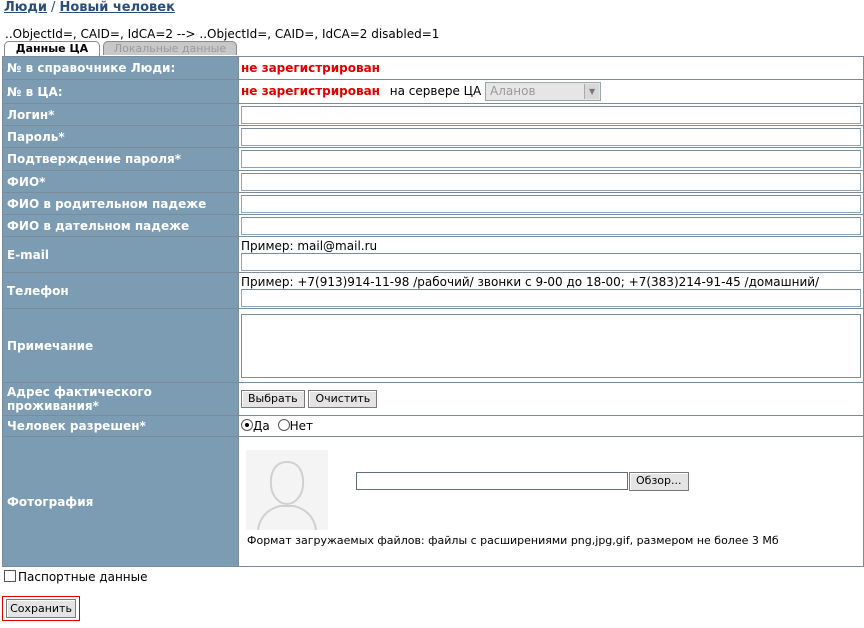 Image resolution: width=864 pixels, height=628 pixels. I want to click on allowed-yes-radio, so click(247, 425).